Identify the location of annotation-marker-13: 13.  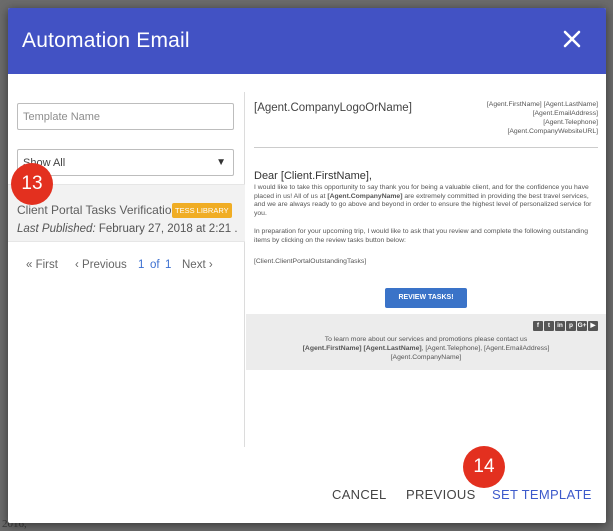
(32, 184).